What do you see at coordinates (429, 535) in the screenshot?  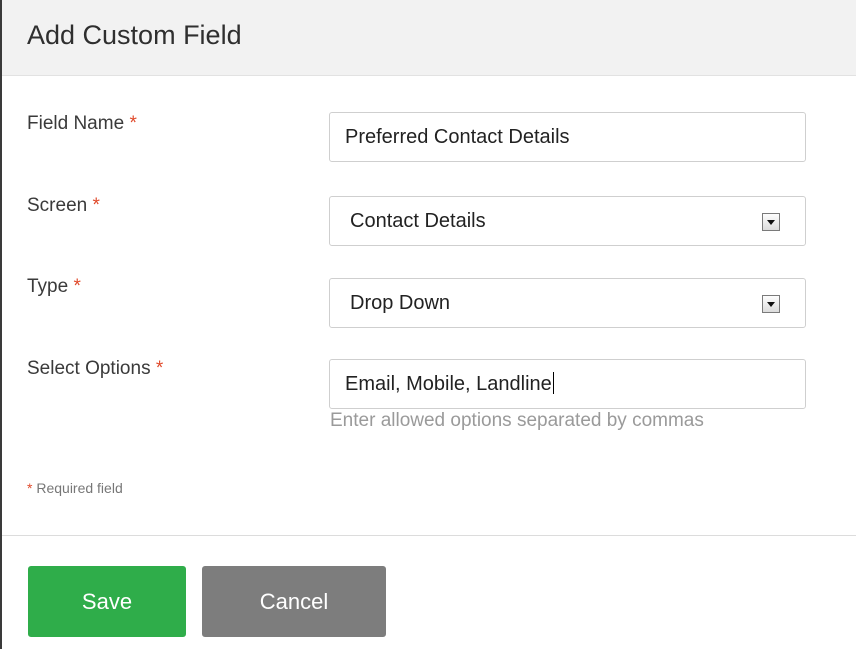 I see `divider` at bounding box center [429, 535].